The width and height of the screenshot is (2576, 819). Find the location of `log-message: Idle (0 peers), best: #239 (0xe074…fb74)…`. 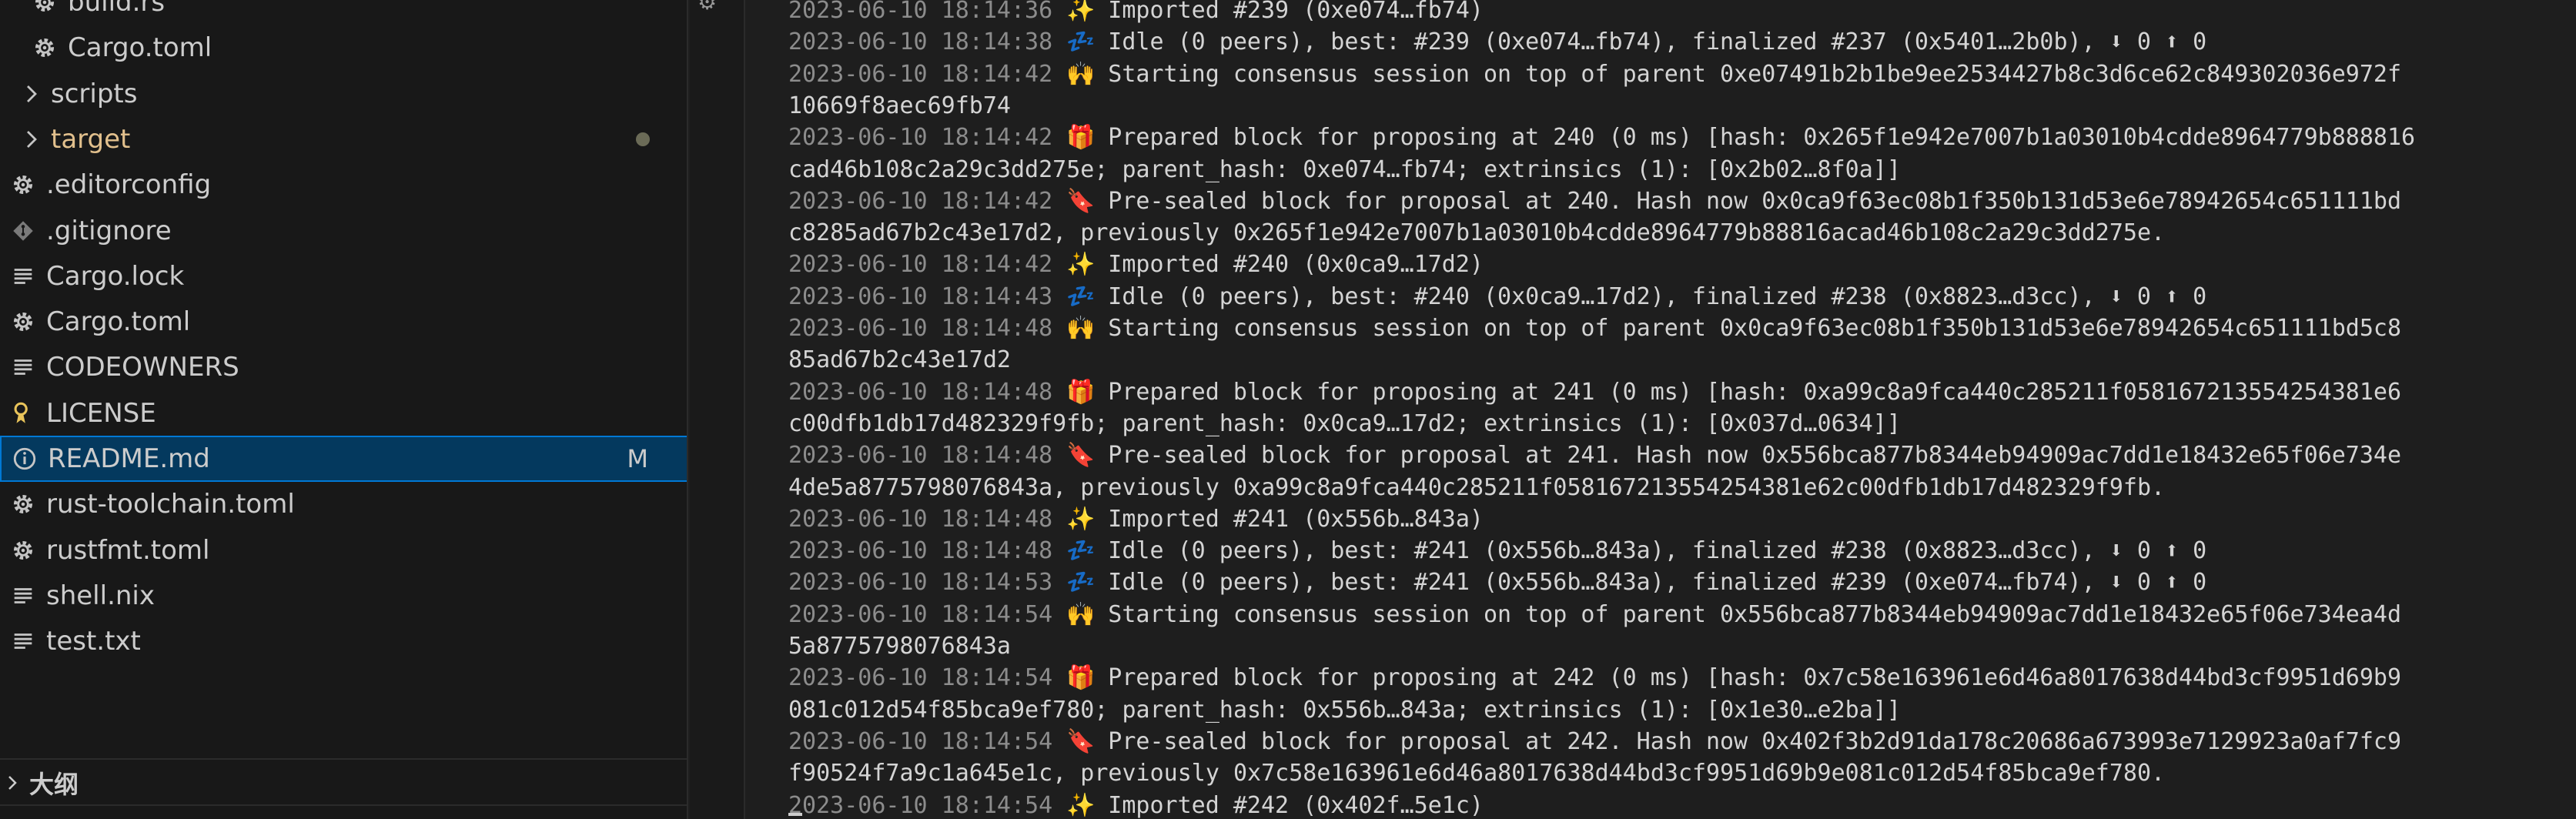

log-message: Idle (0 peers), best: #239 (0xe074…fb74)… is located at coordinates (1651, 42).